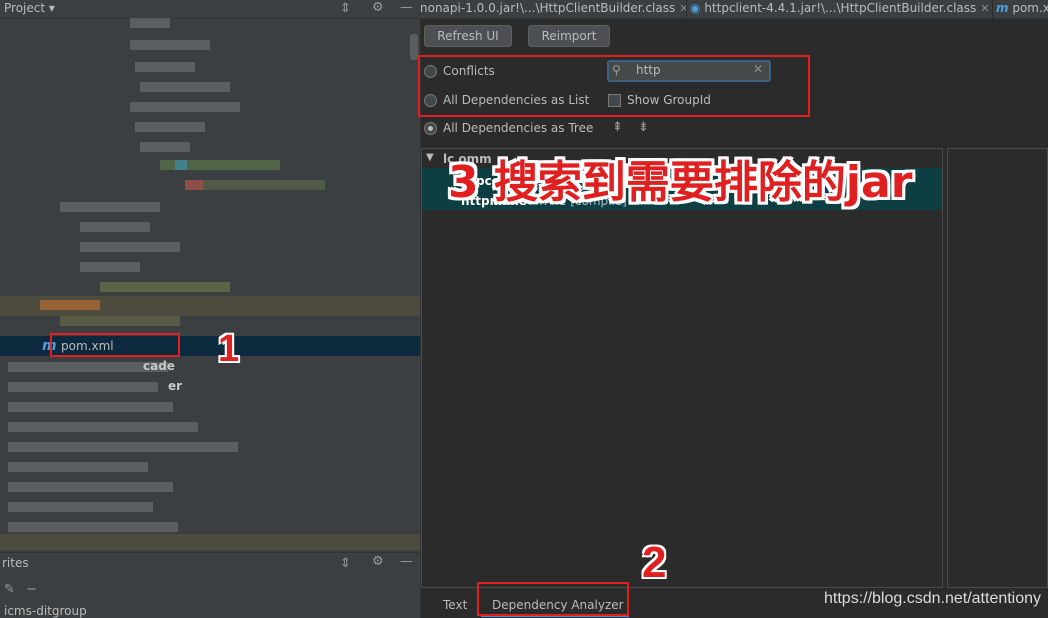 This screenshot has height=618, width=1048. Describe the element at coordinates (617, 127) in the screenshot. I see `expand-all-icon: ⇞` at that location.